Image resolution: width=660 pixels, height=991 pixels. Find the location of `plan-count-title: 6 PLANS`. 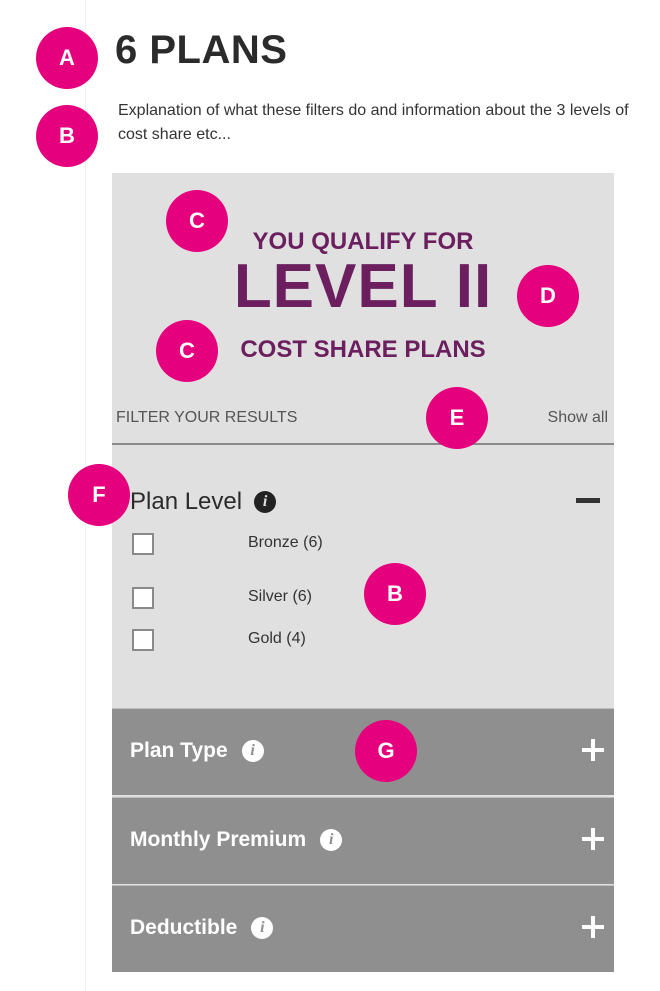

plan-count-title: 6 PLANS is located at coordinates (201, 50).